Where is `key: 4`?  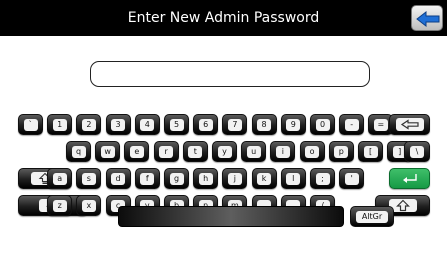
key: 4 is located at coordinates (147, 124).